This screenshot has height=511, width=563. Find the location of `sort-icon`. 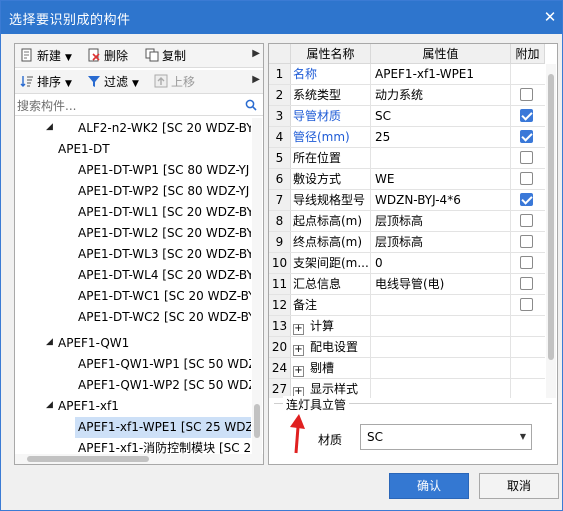

sort-icon is located at coordinates (26, 81).